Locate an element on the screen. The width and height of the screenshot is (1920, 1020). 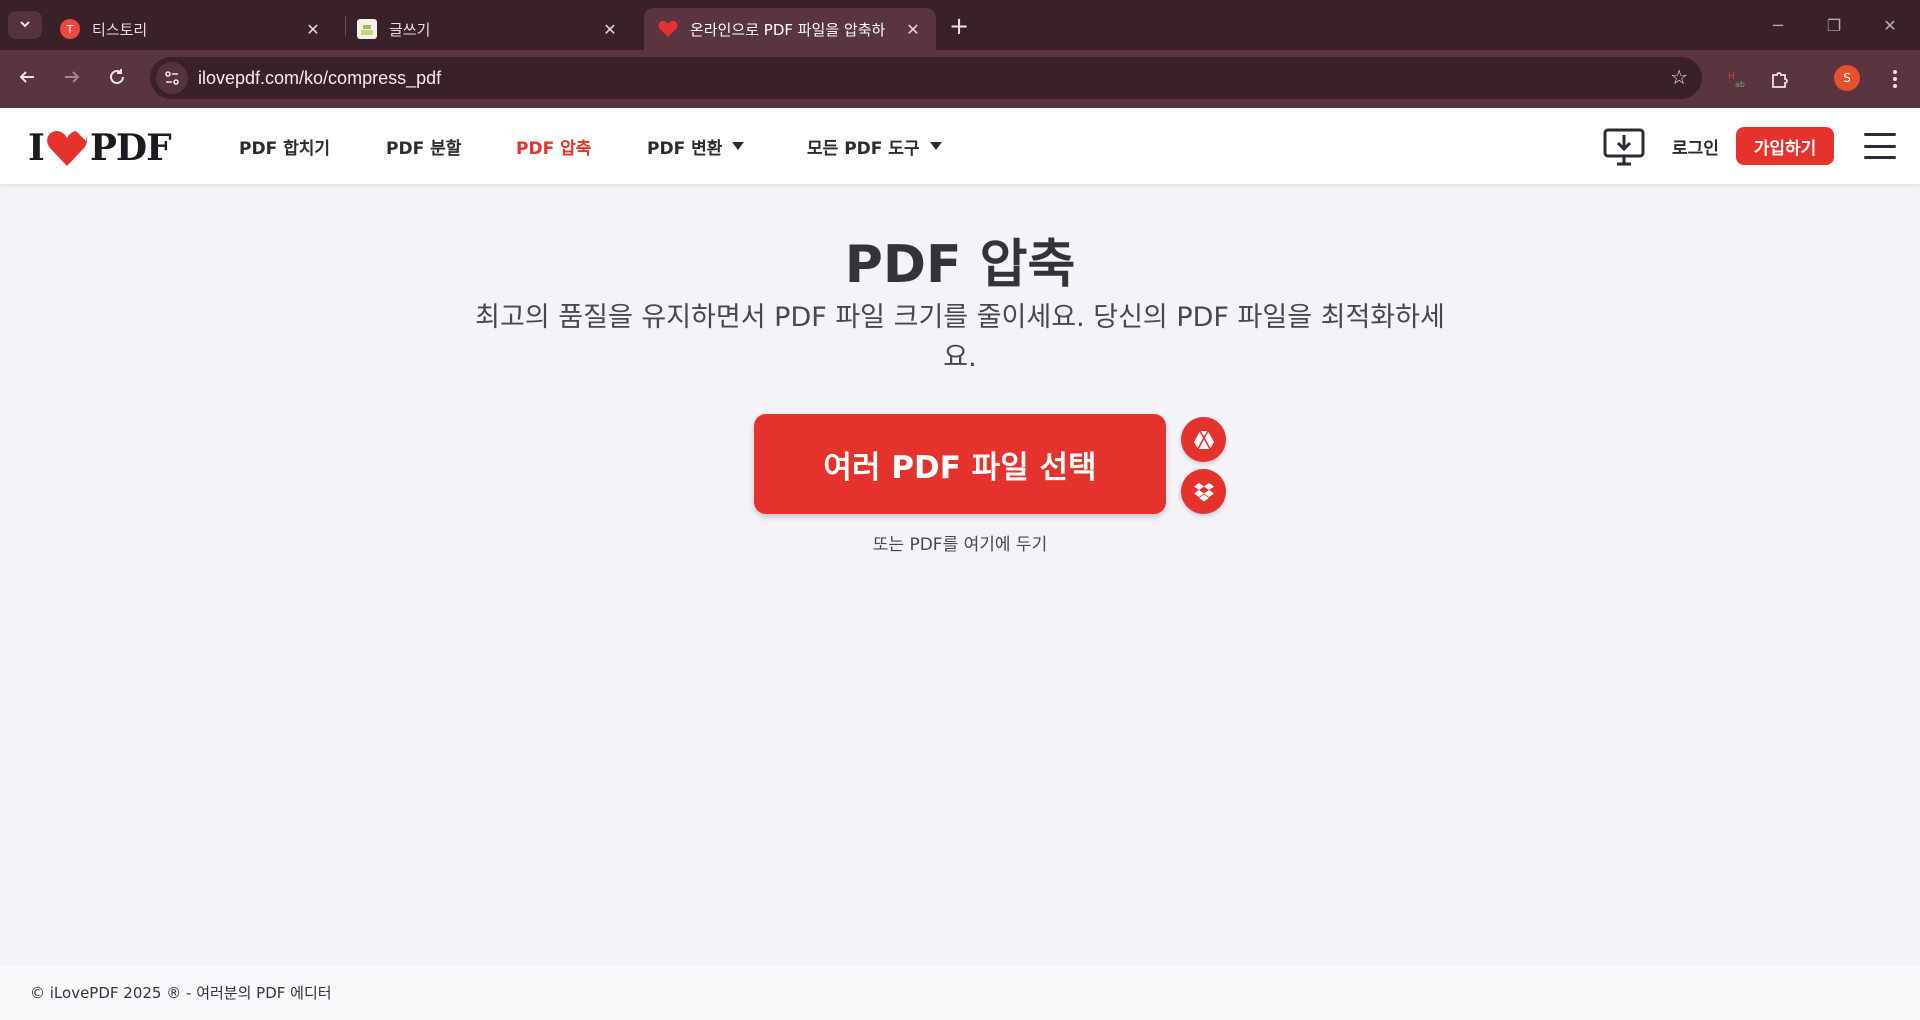
site-settings-icon is located at coordinates (172, 78).